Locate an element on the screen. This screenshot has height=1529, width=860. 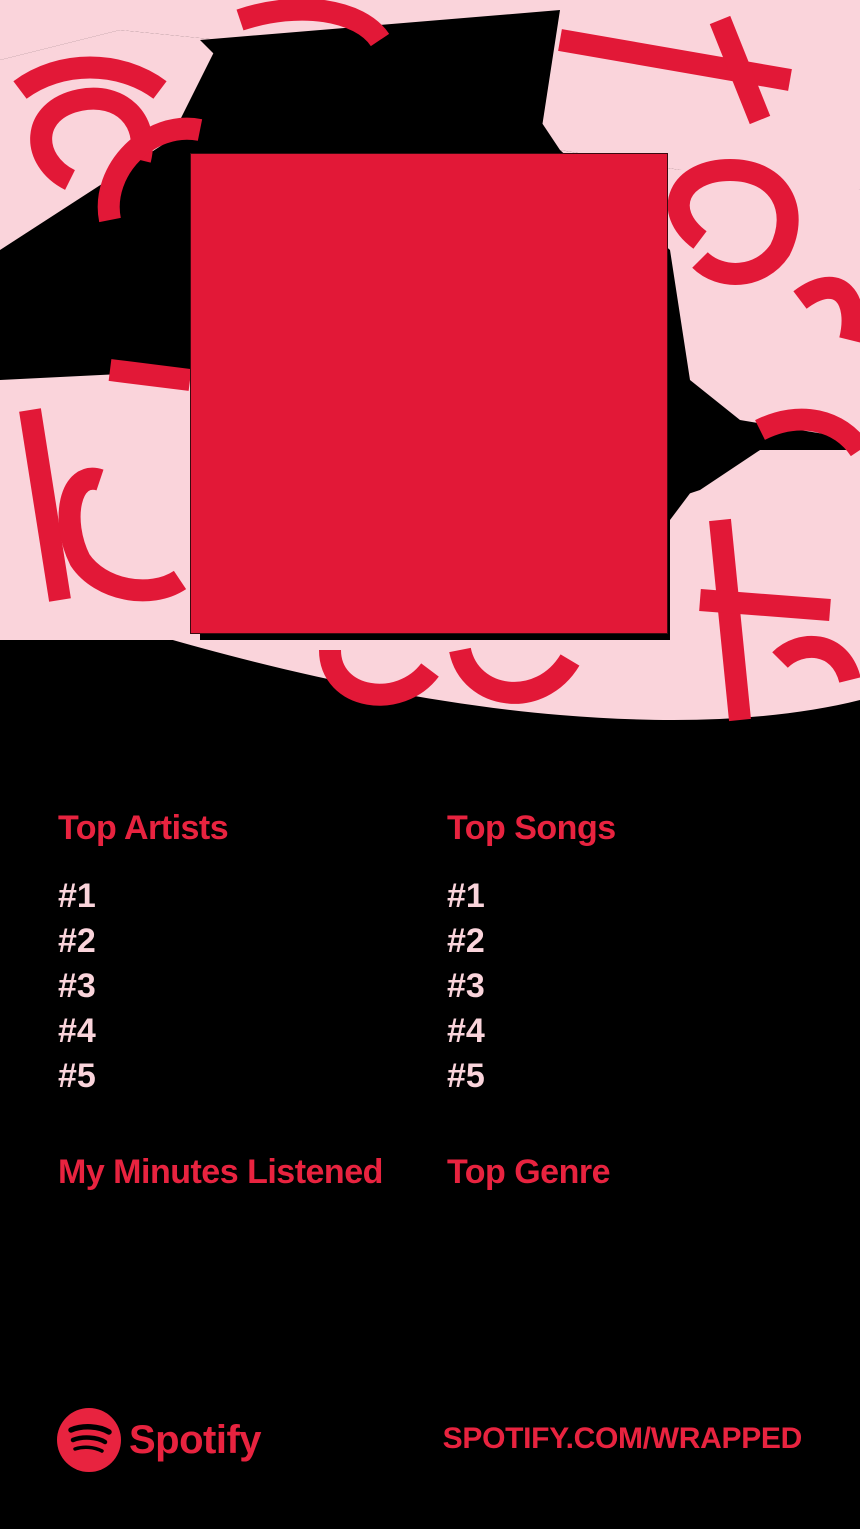
genre-section: Top Genre is located at coordinates (529, 1172).